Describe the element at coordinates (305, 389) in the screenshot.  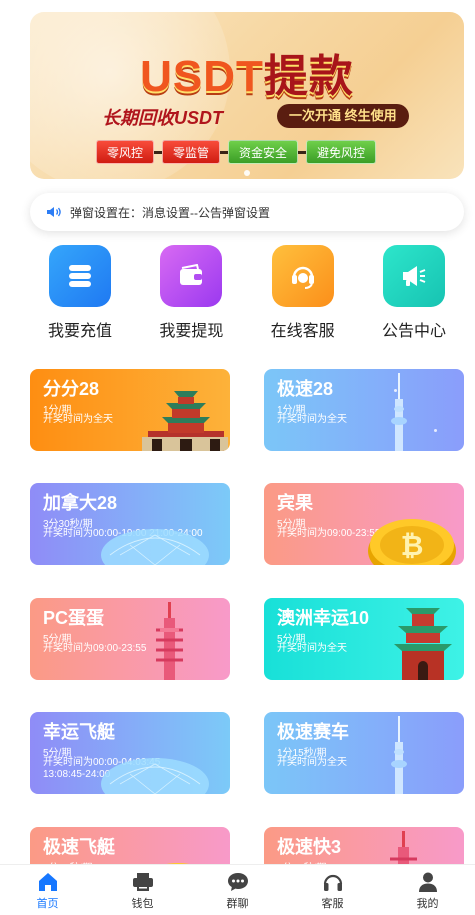
I see `game-name: 极速28` at that location.